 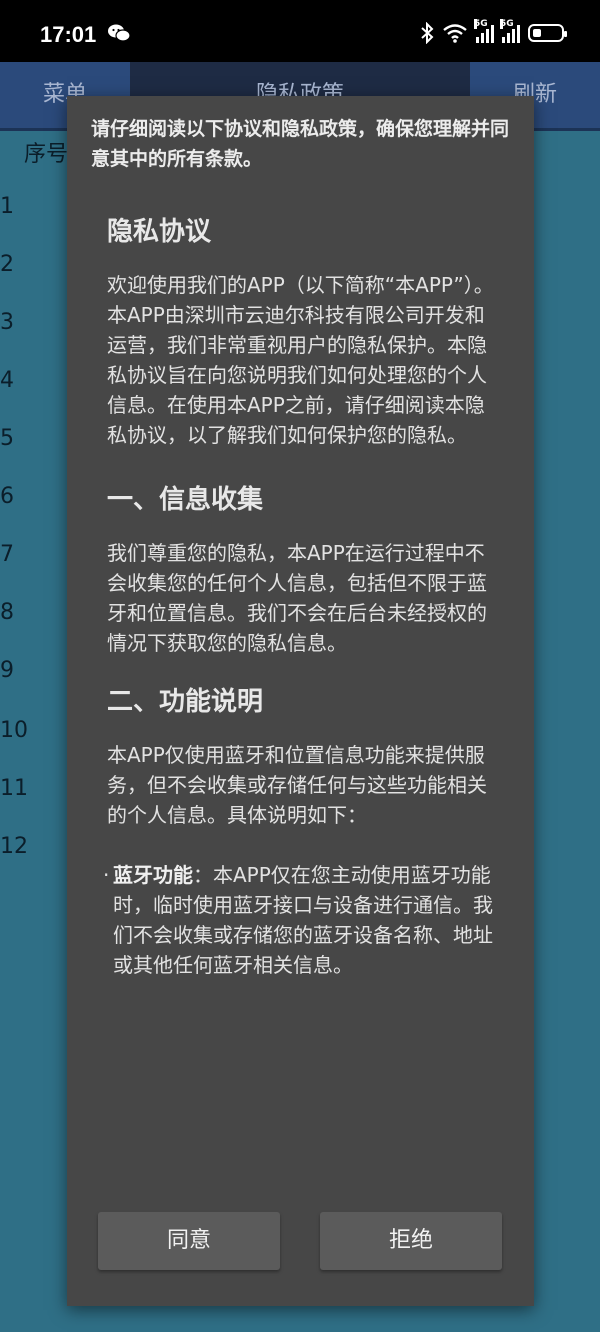 I want to click on list-item-number: 5, so click(x=7, y=438).